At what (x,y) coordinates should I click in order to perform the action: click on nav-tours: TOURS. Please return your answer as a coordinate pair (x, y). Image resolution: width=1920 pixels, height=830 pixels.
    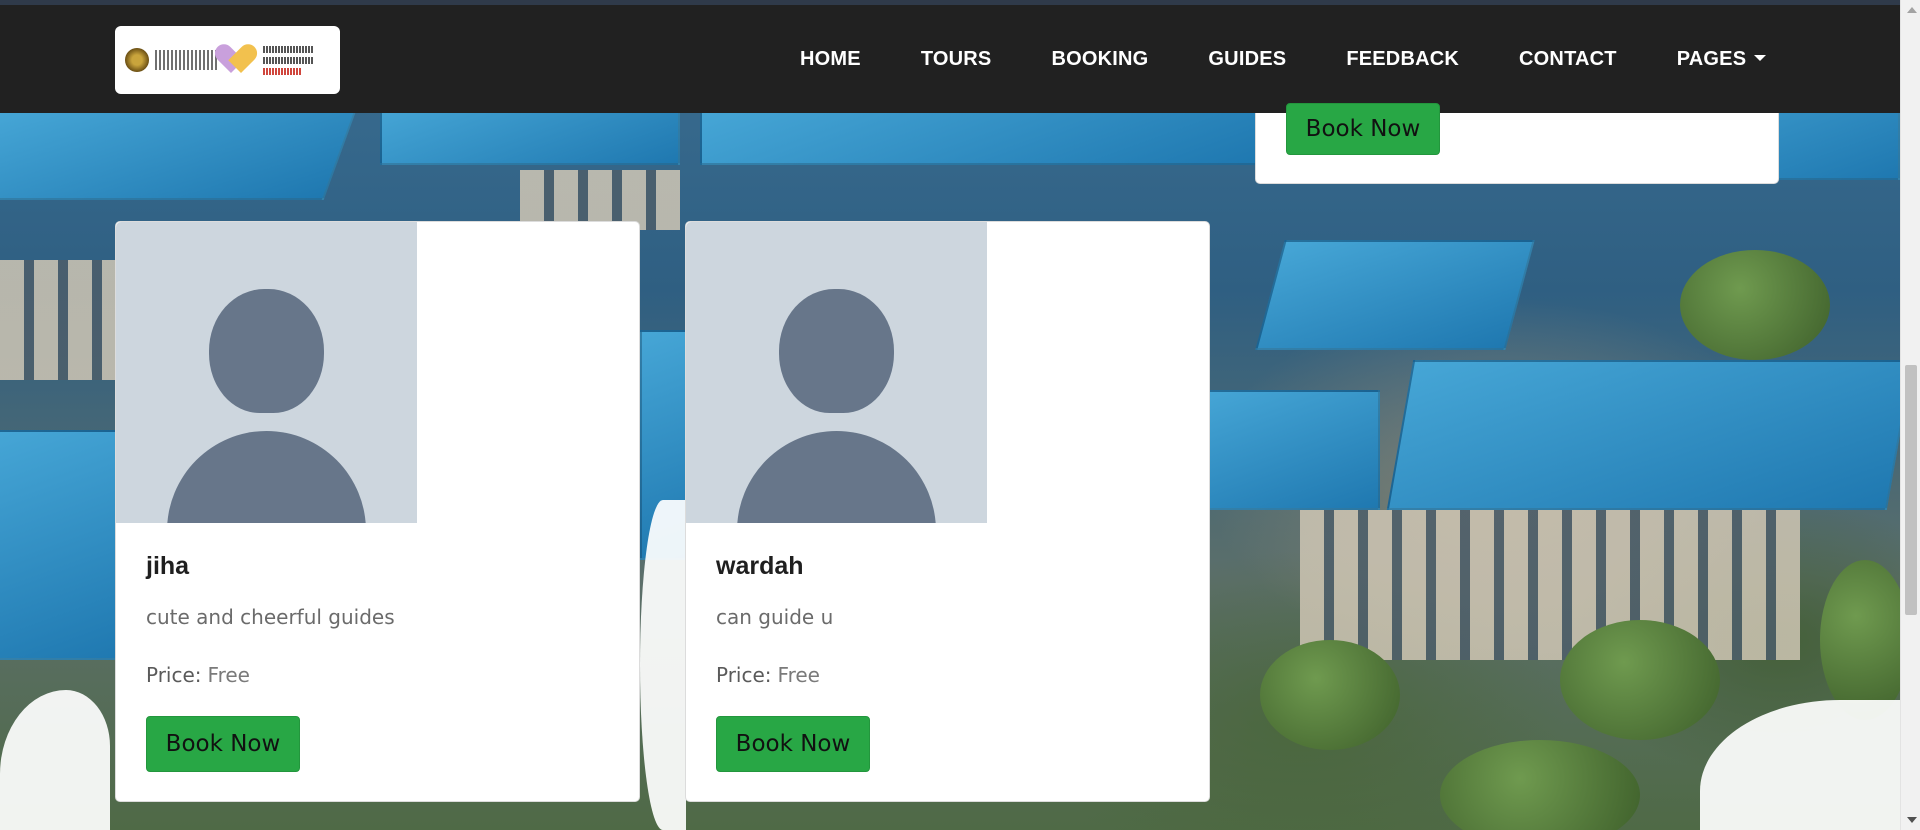
    Looking at the image, I should click on (956, 59).